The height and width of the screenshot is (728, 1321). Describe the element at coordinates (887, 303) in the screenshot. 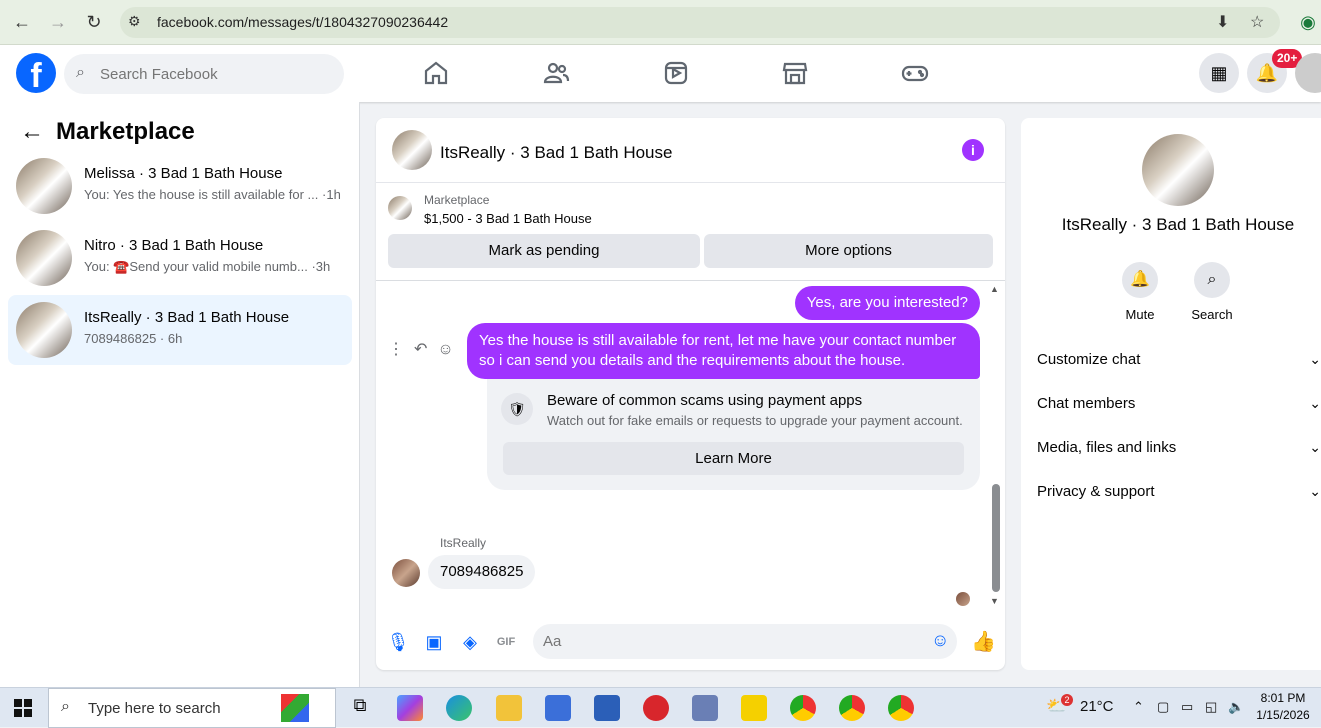

I see `message-outgoing: Yes, are you interested?` at that location.